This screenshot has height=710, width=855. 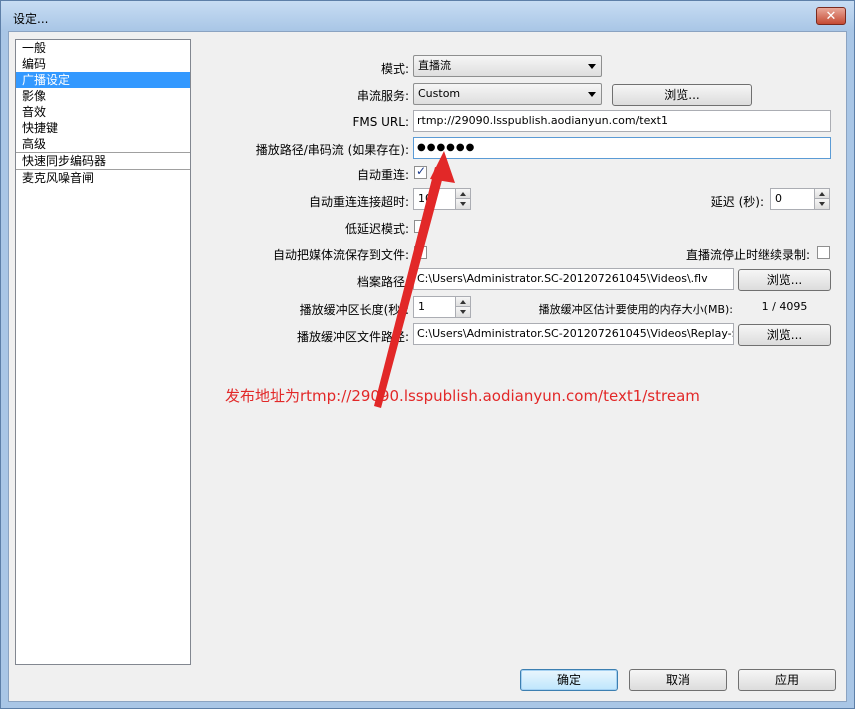 What do you see at coordinates (358, 202) in the screenshot?
I see `reconnect-timeout-label: 自动重连连接超时:` at bounding box center [358, 202].